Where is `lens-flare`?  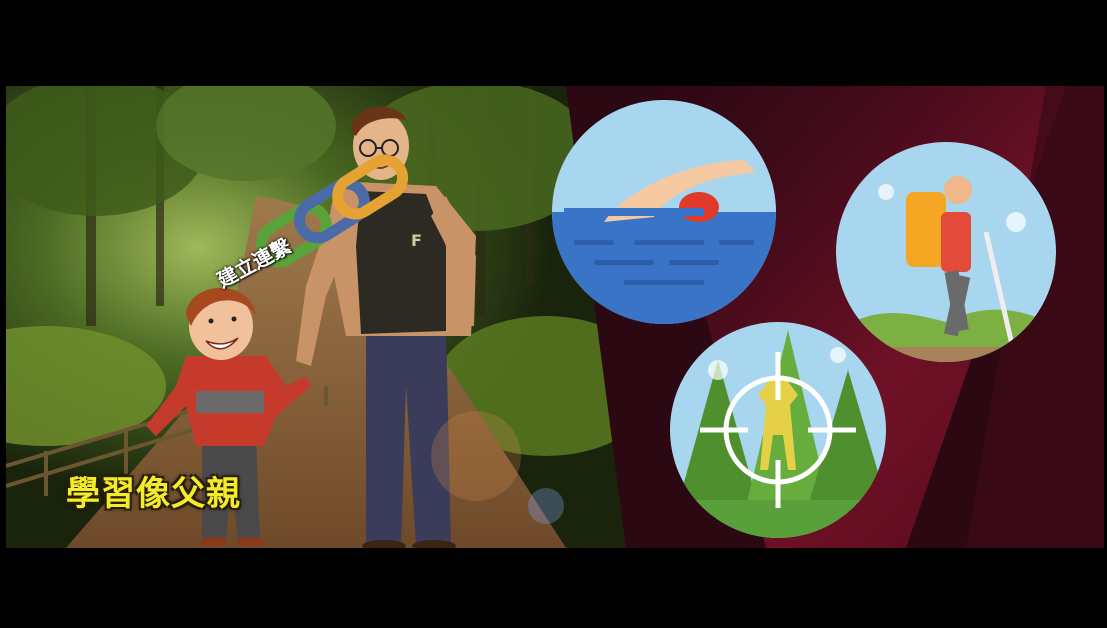 lens-flare is located at coordinates (476, 456).